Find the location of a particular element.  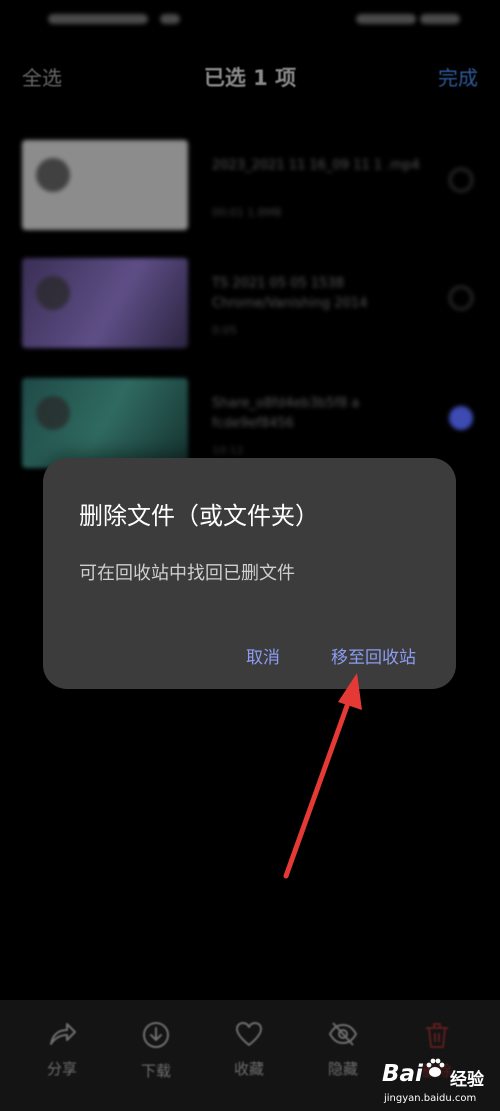

baidu-watermark: Bai 经验 jingyan.baidu.com is located at coordinates (438, 1083).